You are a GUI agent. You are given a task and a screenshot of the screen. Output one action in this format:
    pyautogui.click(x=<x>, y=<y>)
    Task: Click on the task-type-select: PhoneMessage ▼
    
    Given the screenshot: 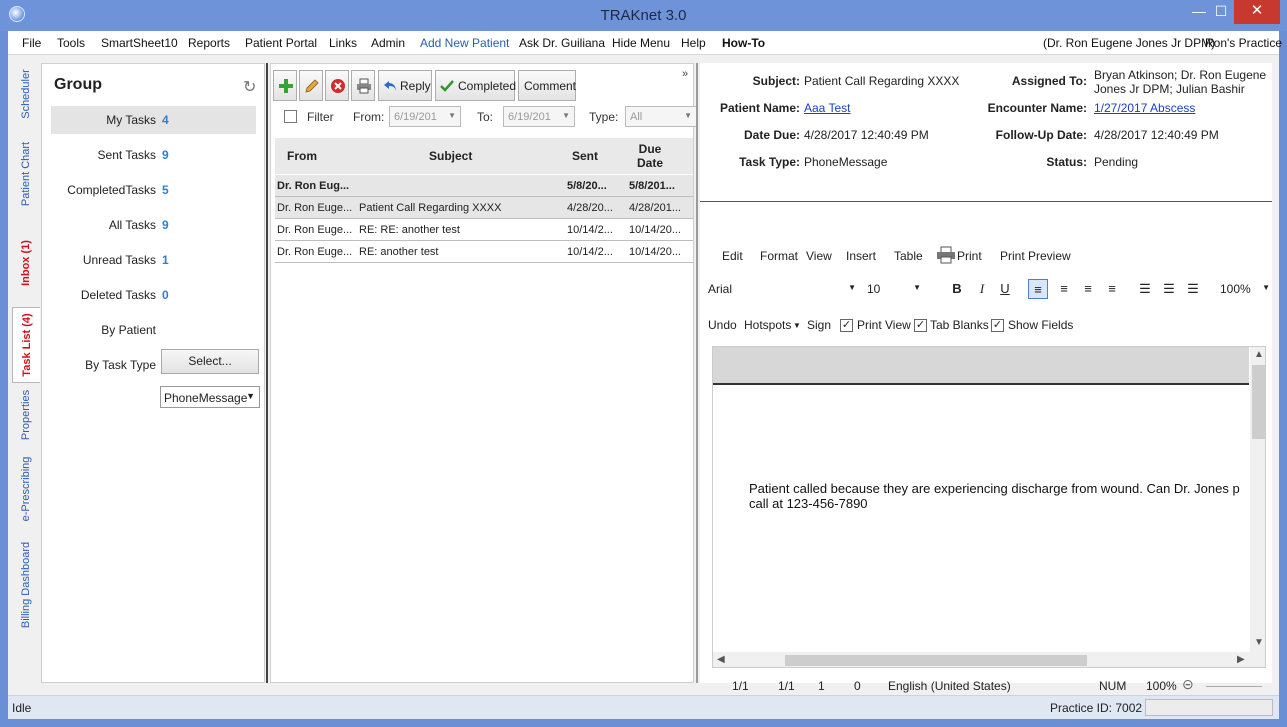 What is the action you would take?
    pyautogui.click(x=210, y=397)
    